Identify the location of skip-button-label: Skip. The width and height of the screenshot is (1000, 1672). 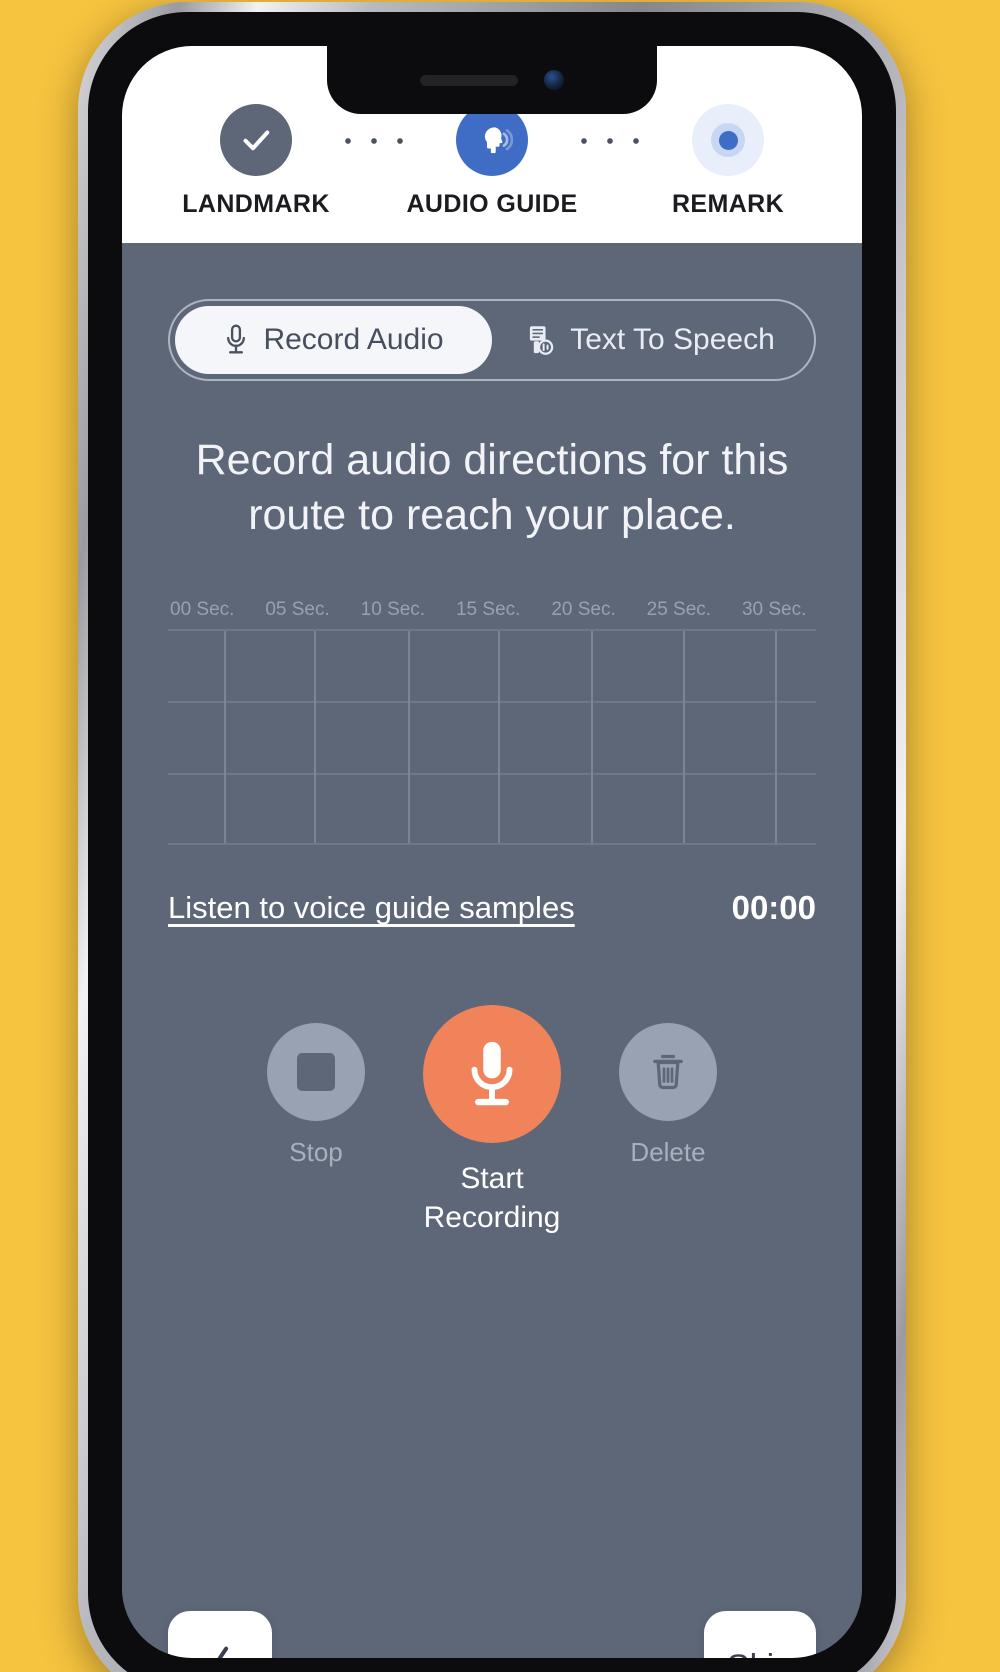
(760, 1653).